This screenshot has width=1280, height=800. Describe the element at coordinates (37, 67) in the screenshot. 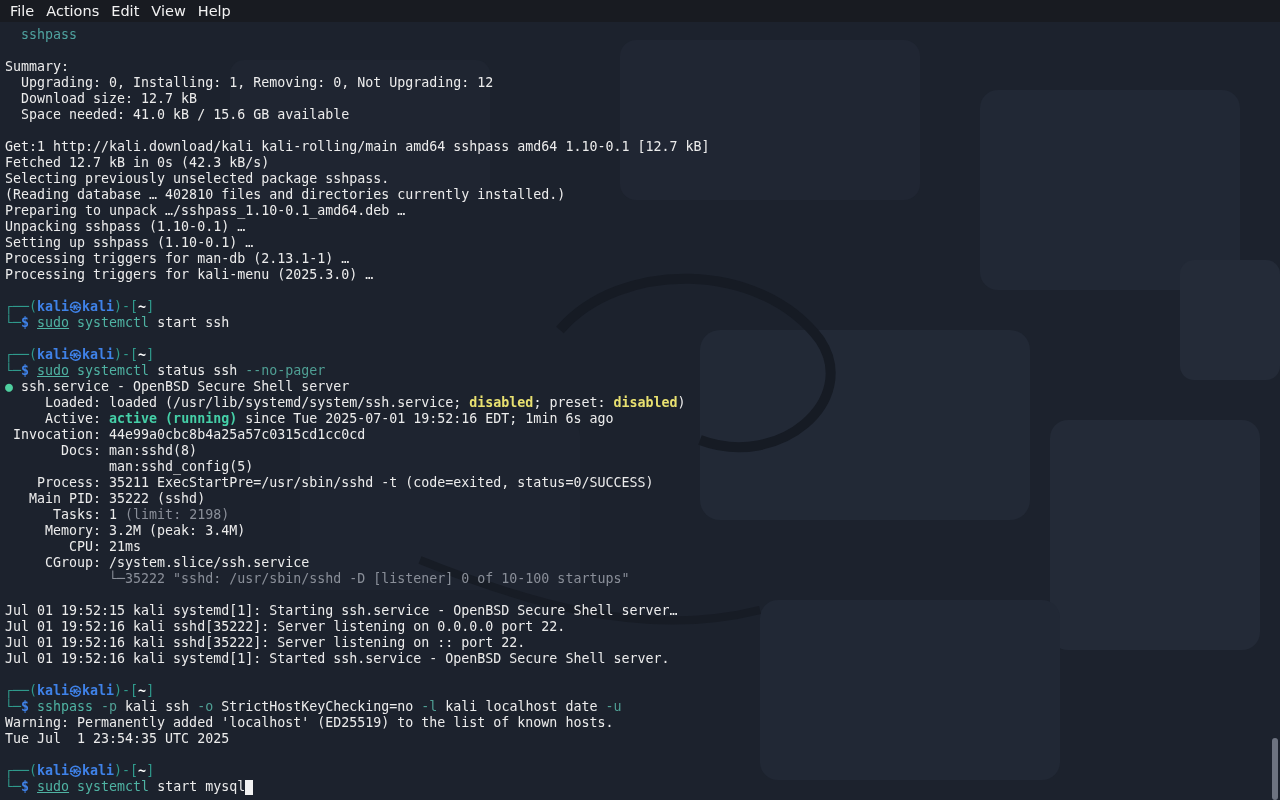

I see `output-line: Summary:` at that location.